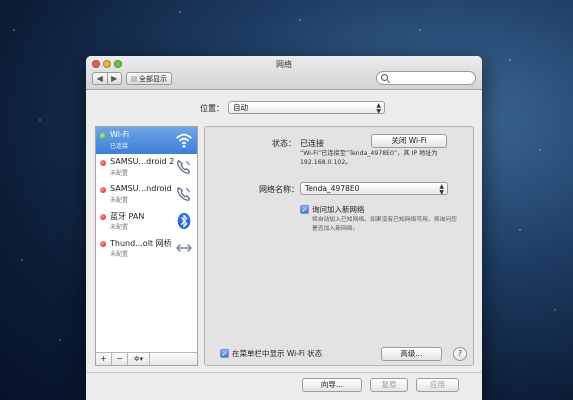  Describe the element at coordinates (141, 188) in the screenshot. I see `service-name: SAMSU...ndroid` at that location.